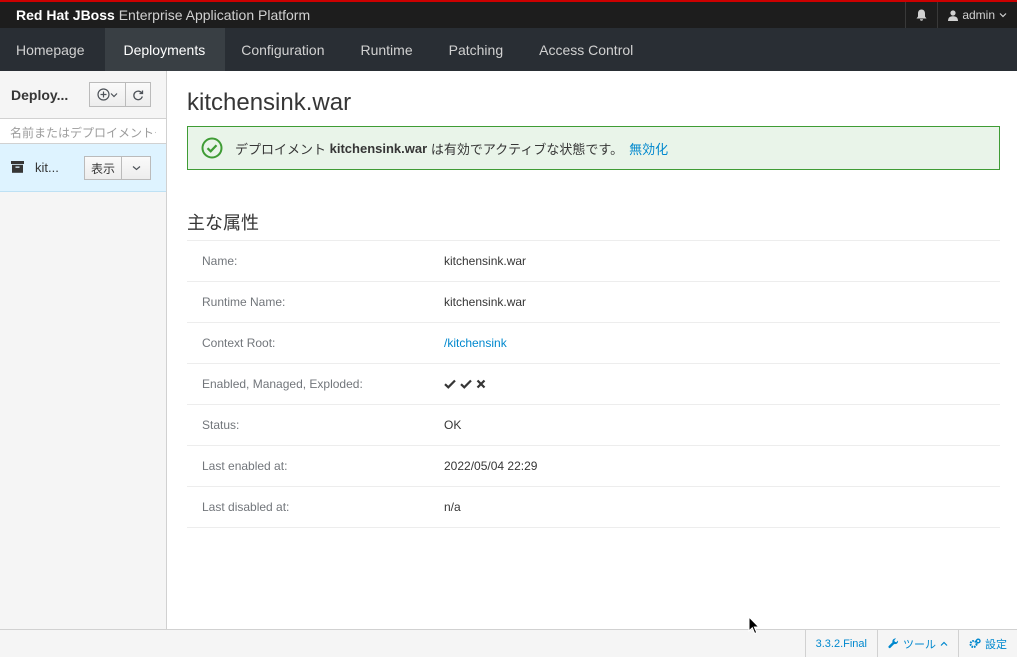 The image size is (1017, 657). I want to click on chevron-up-icon, so click(944, 643).